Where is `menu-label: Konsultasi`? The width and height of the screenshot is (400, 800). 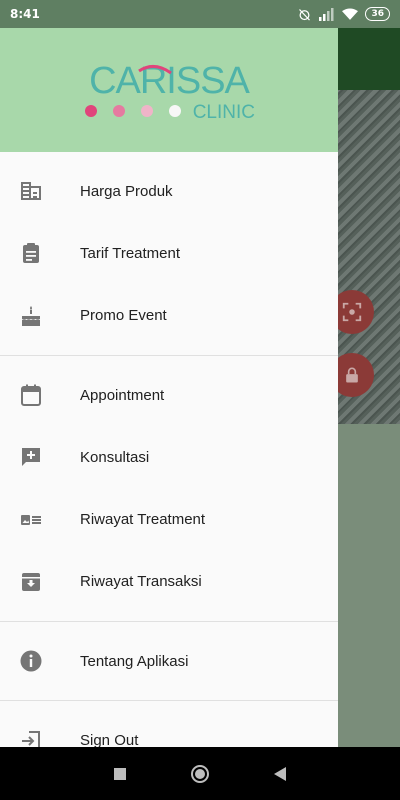 menu-label: Konsultasi is located at coordinates (115, 457).